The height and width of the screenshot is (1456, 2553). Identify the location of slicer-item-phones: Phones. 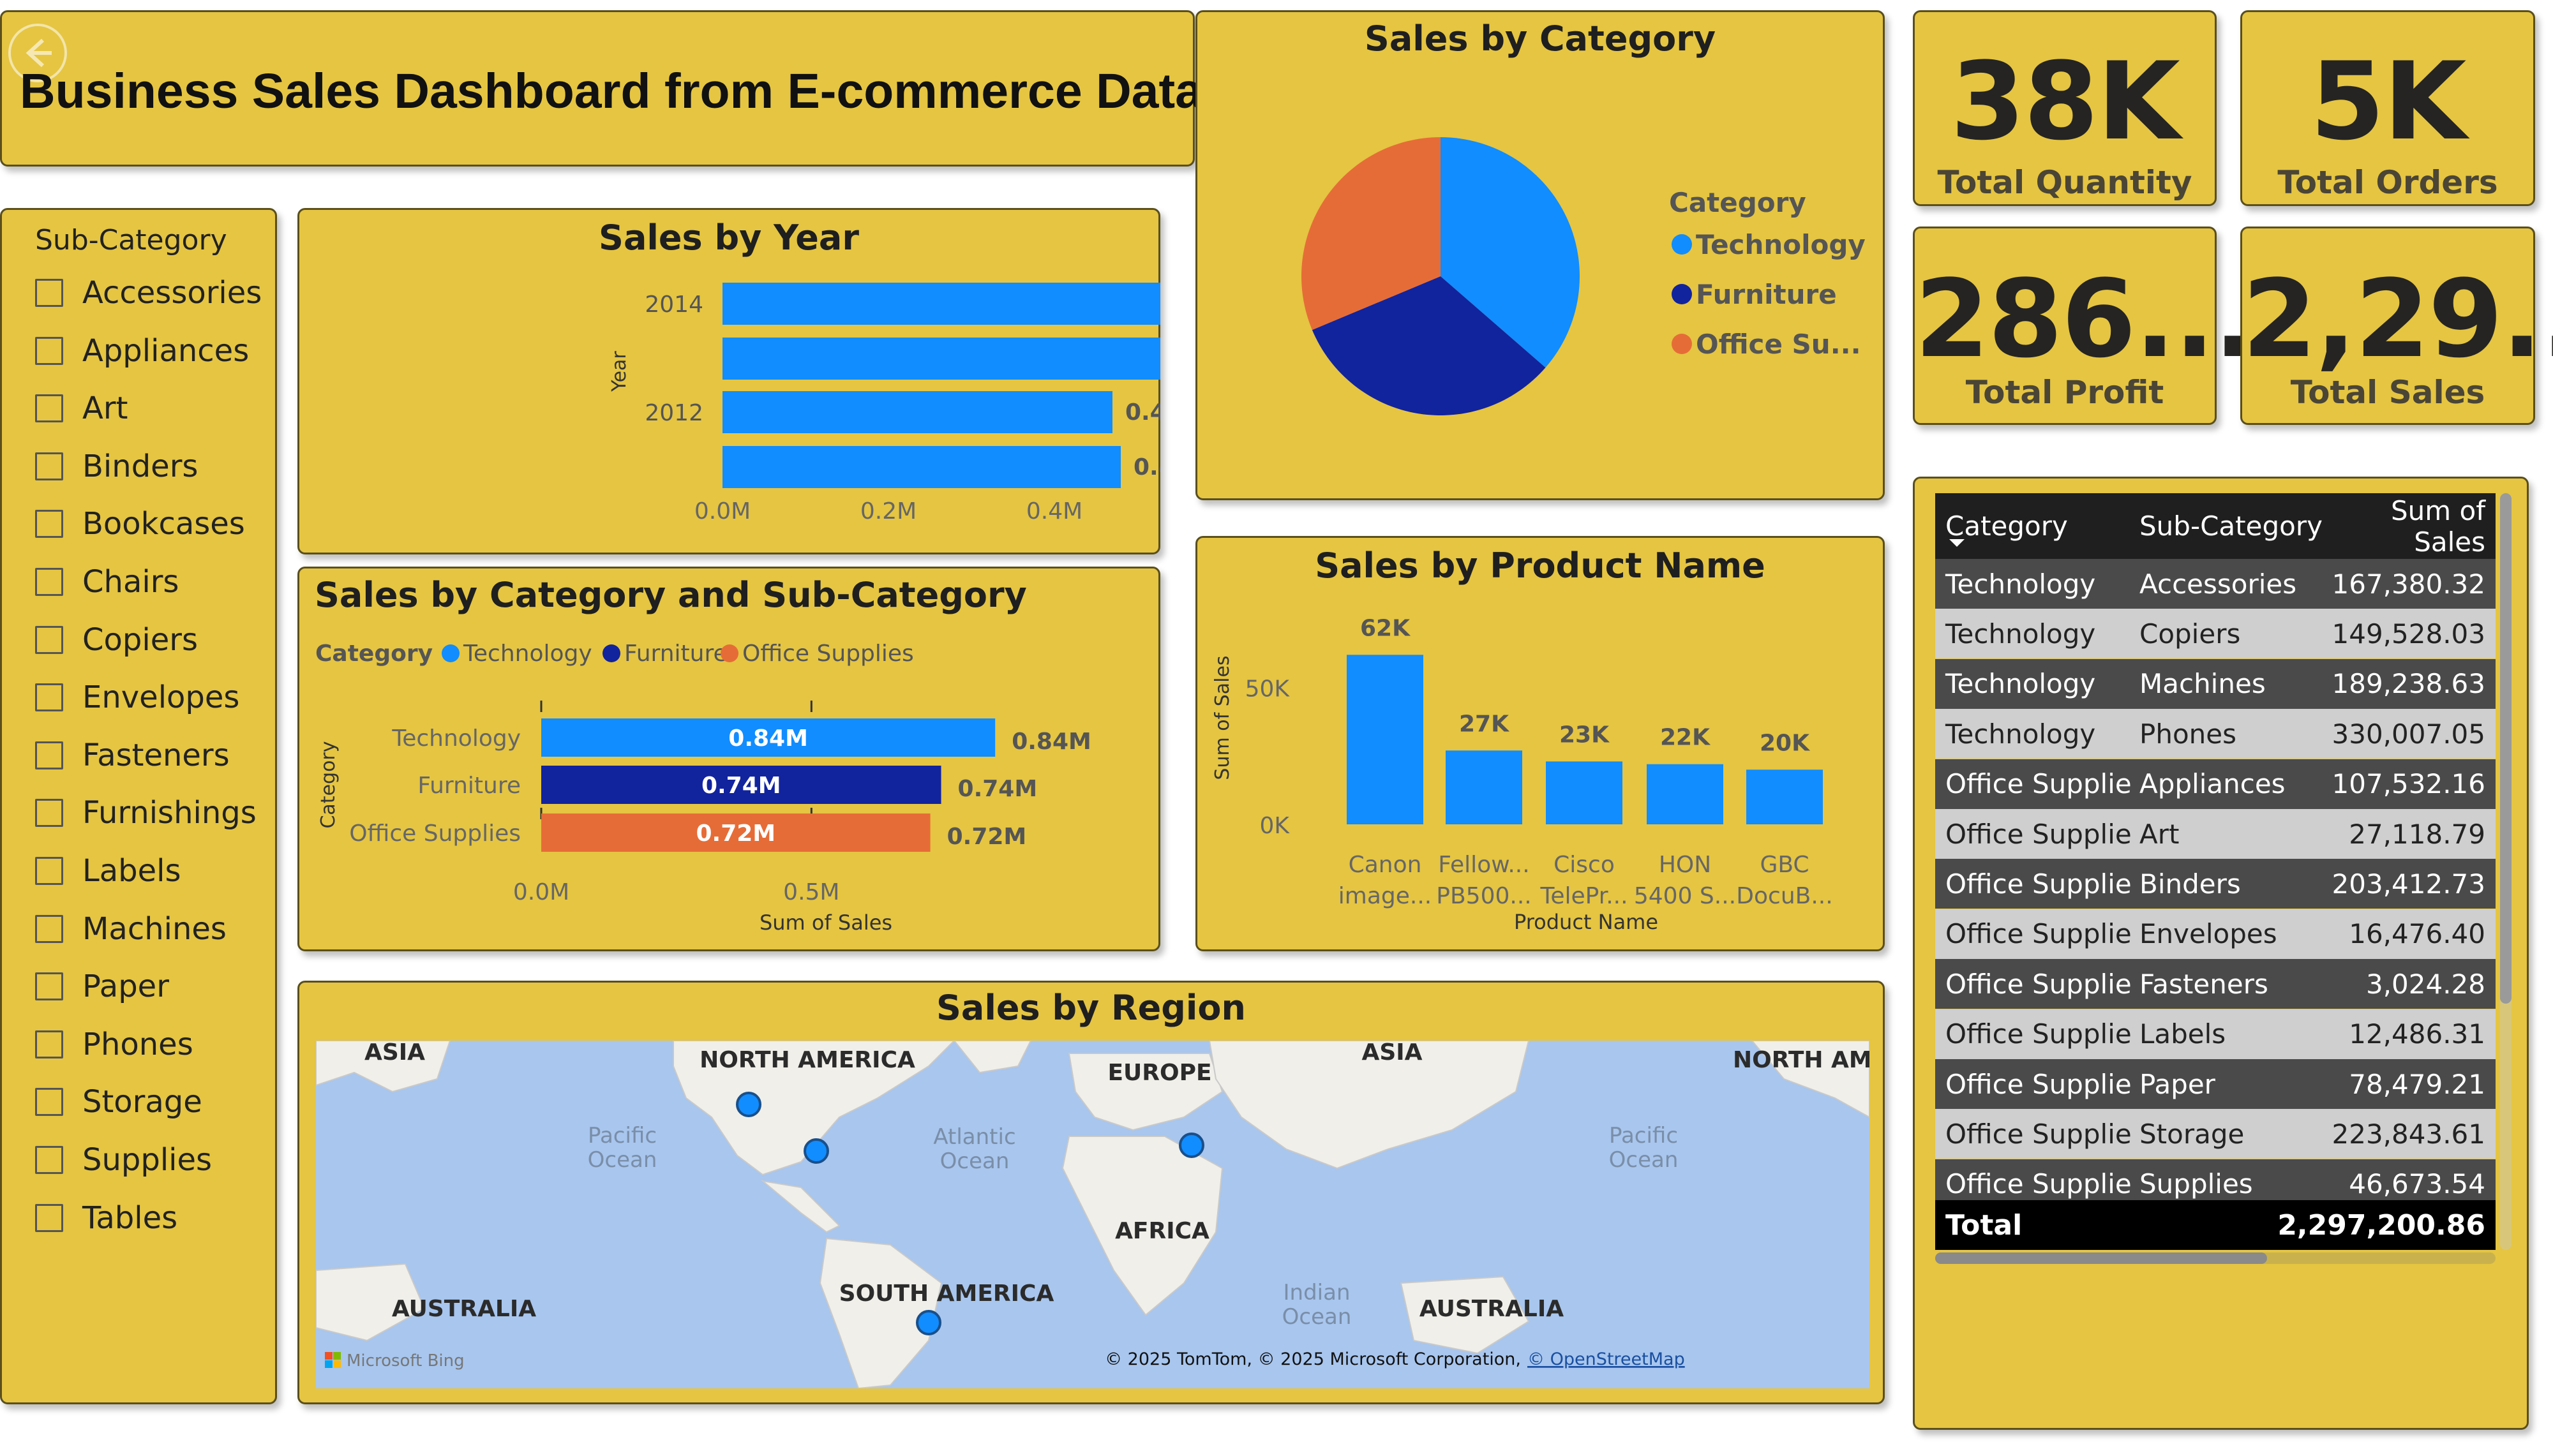
(114, 1044).